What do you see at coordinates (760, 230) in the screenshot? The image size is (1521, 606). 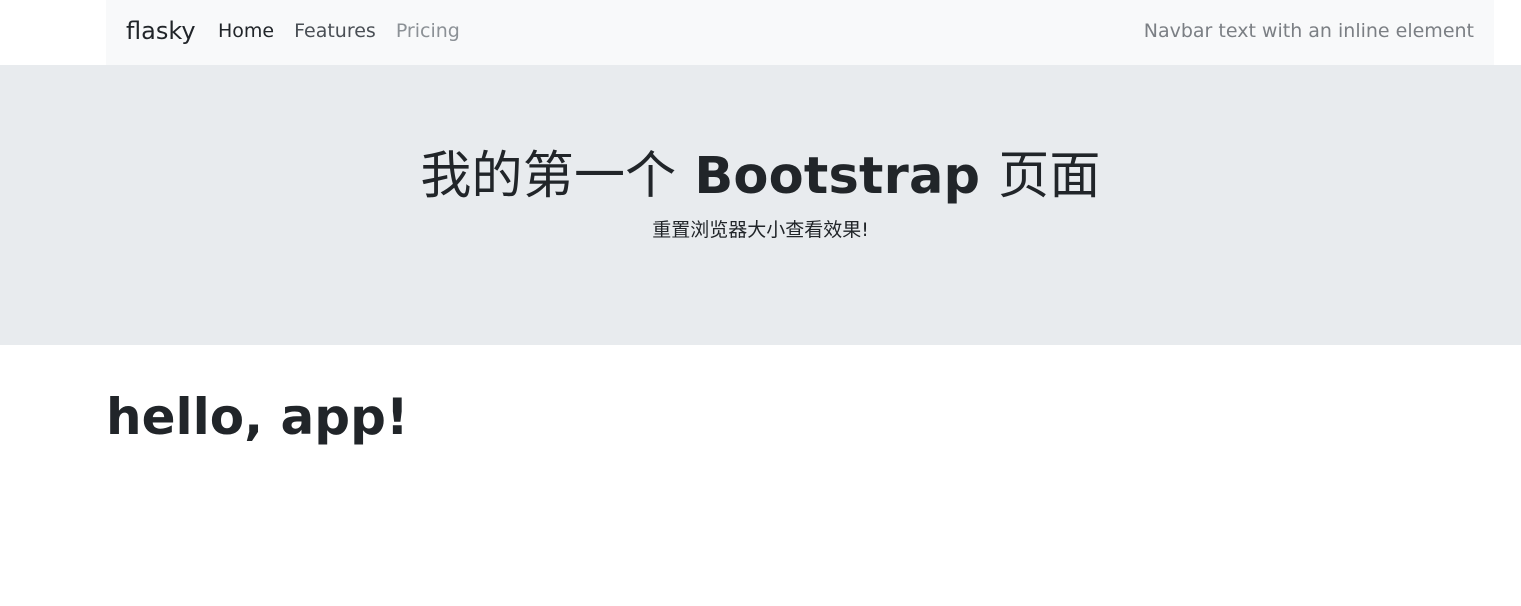 I see `hero-subtitle: 重置浏览器大小查看效果!` at bounding box center [760, 230].